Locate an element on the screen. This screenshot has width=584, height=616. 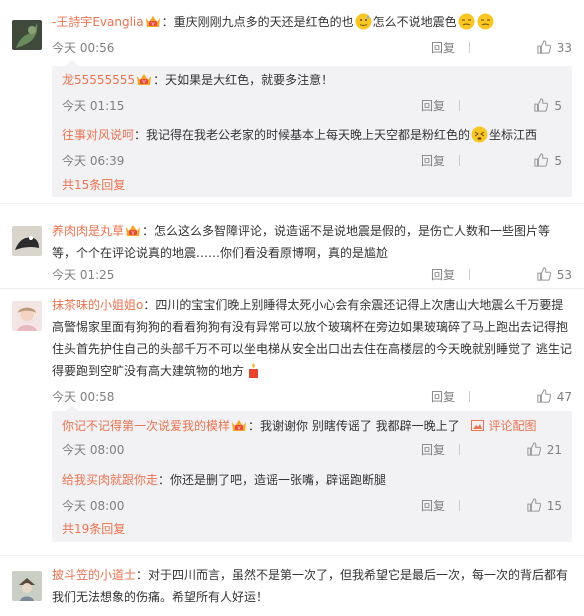
reply-text: 往事对风说呵：我记得在我老公老家的时候基本上每天晚上天空都是粉红色的 坐标江西 is located at coordinates (312, 135).